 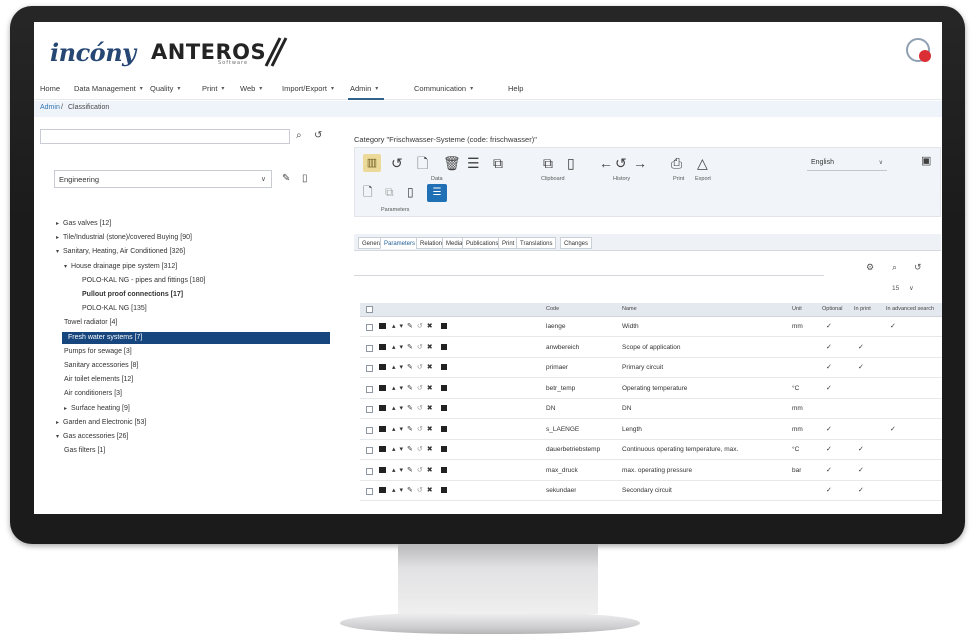 I want to click on hierarchy-icon: ☰, so click(x=473, y=163).